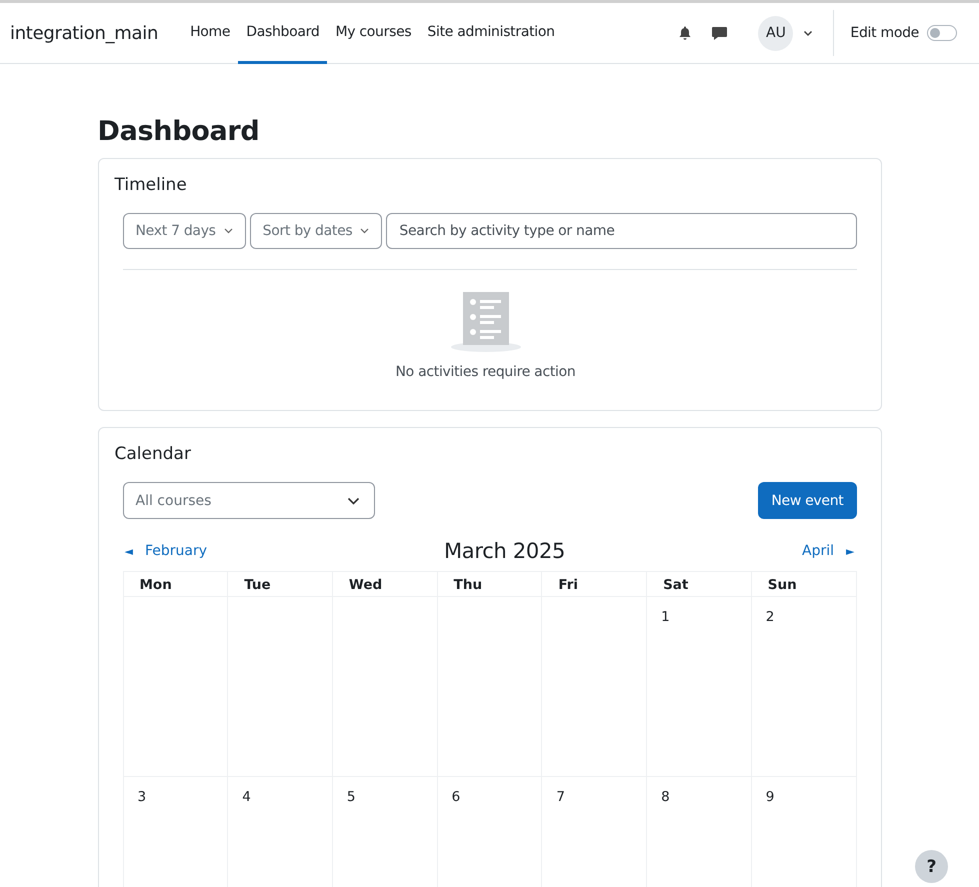  Describe the element at coordinates (685, 33) in the screenshot. I see `bell-icon` at that location.